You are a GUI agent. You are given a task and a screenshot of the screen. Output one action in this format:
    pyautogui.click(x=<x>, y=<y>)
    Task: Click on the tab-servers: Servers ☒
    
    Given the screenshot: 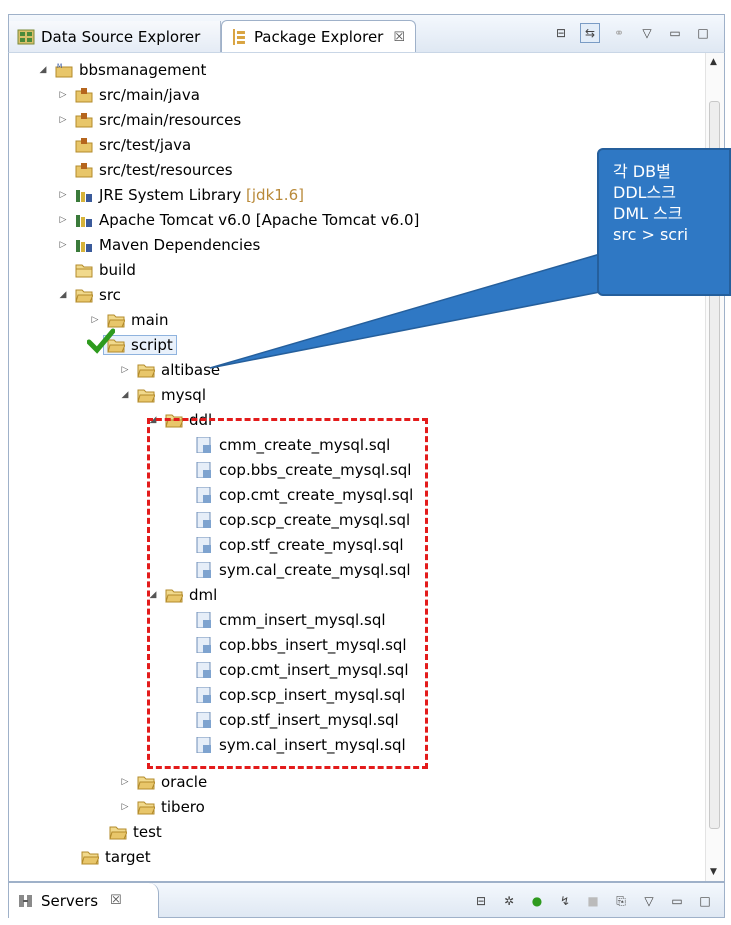 What is the action you would take?
    pyautogui.click(x=84, y=900)
    